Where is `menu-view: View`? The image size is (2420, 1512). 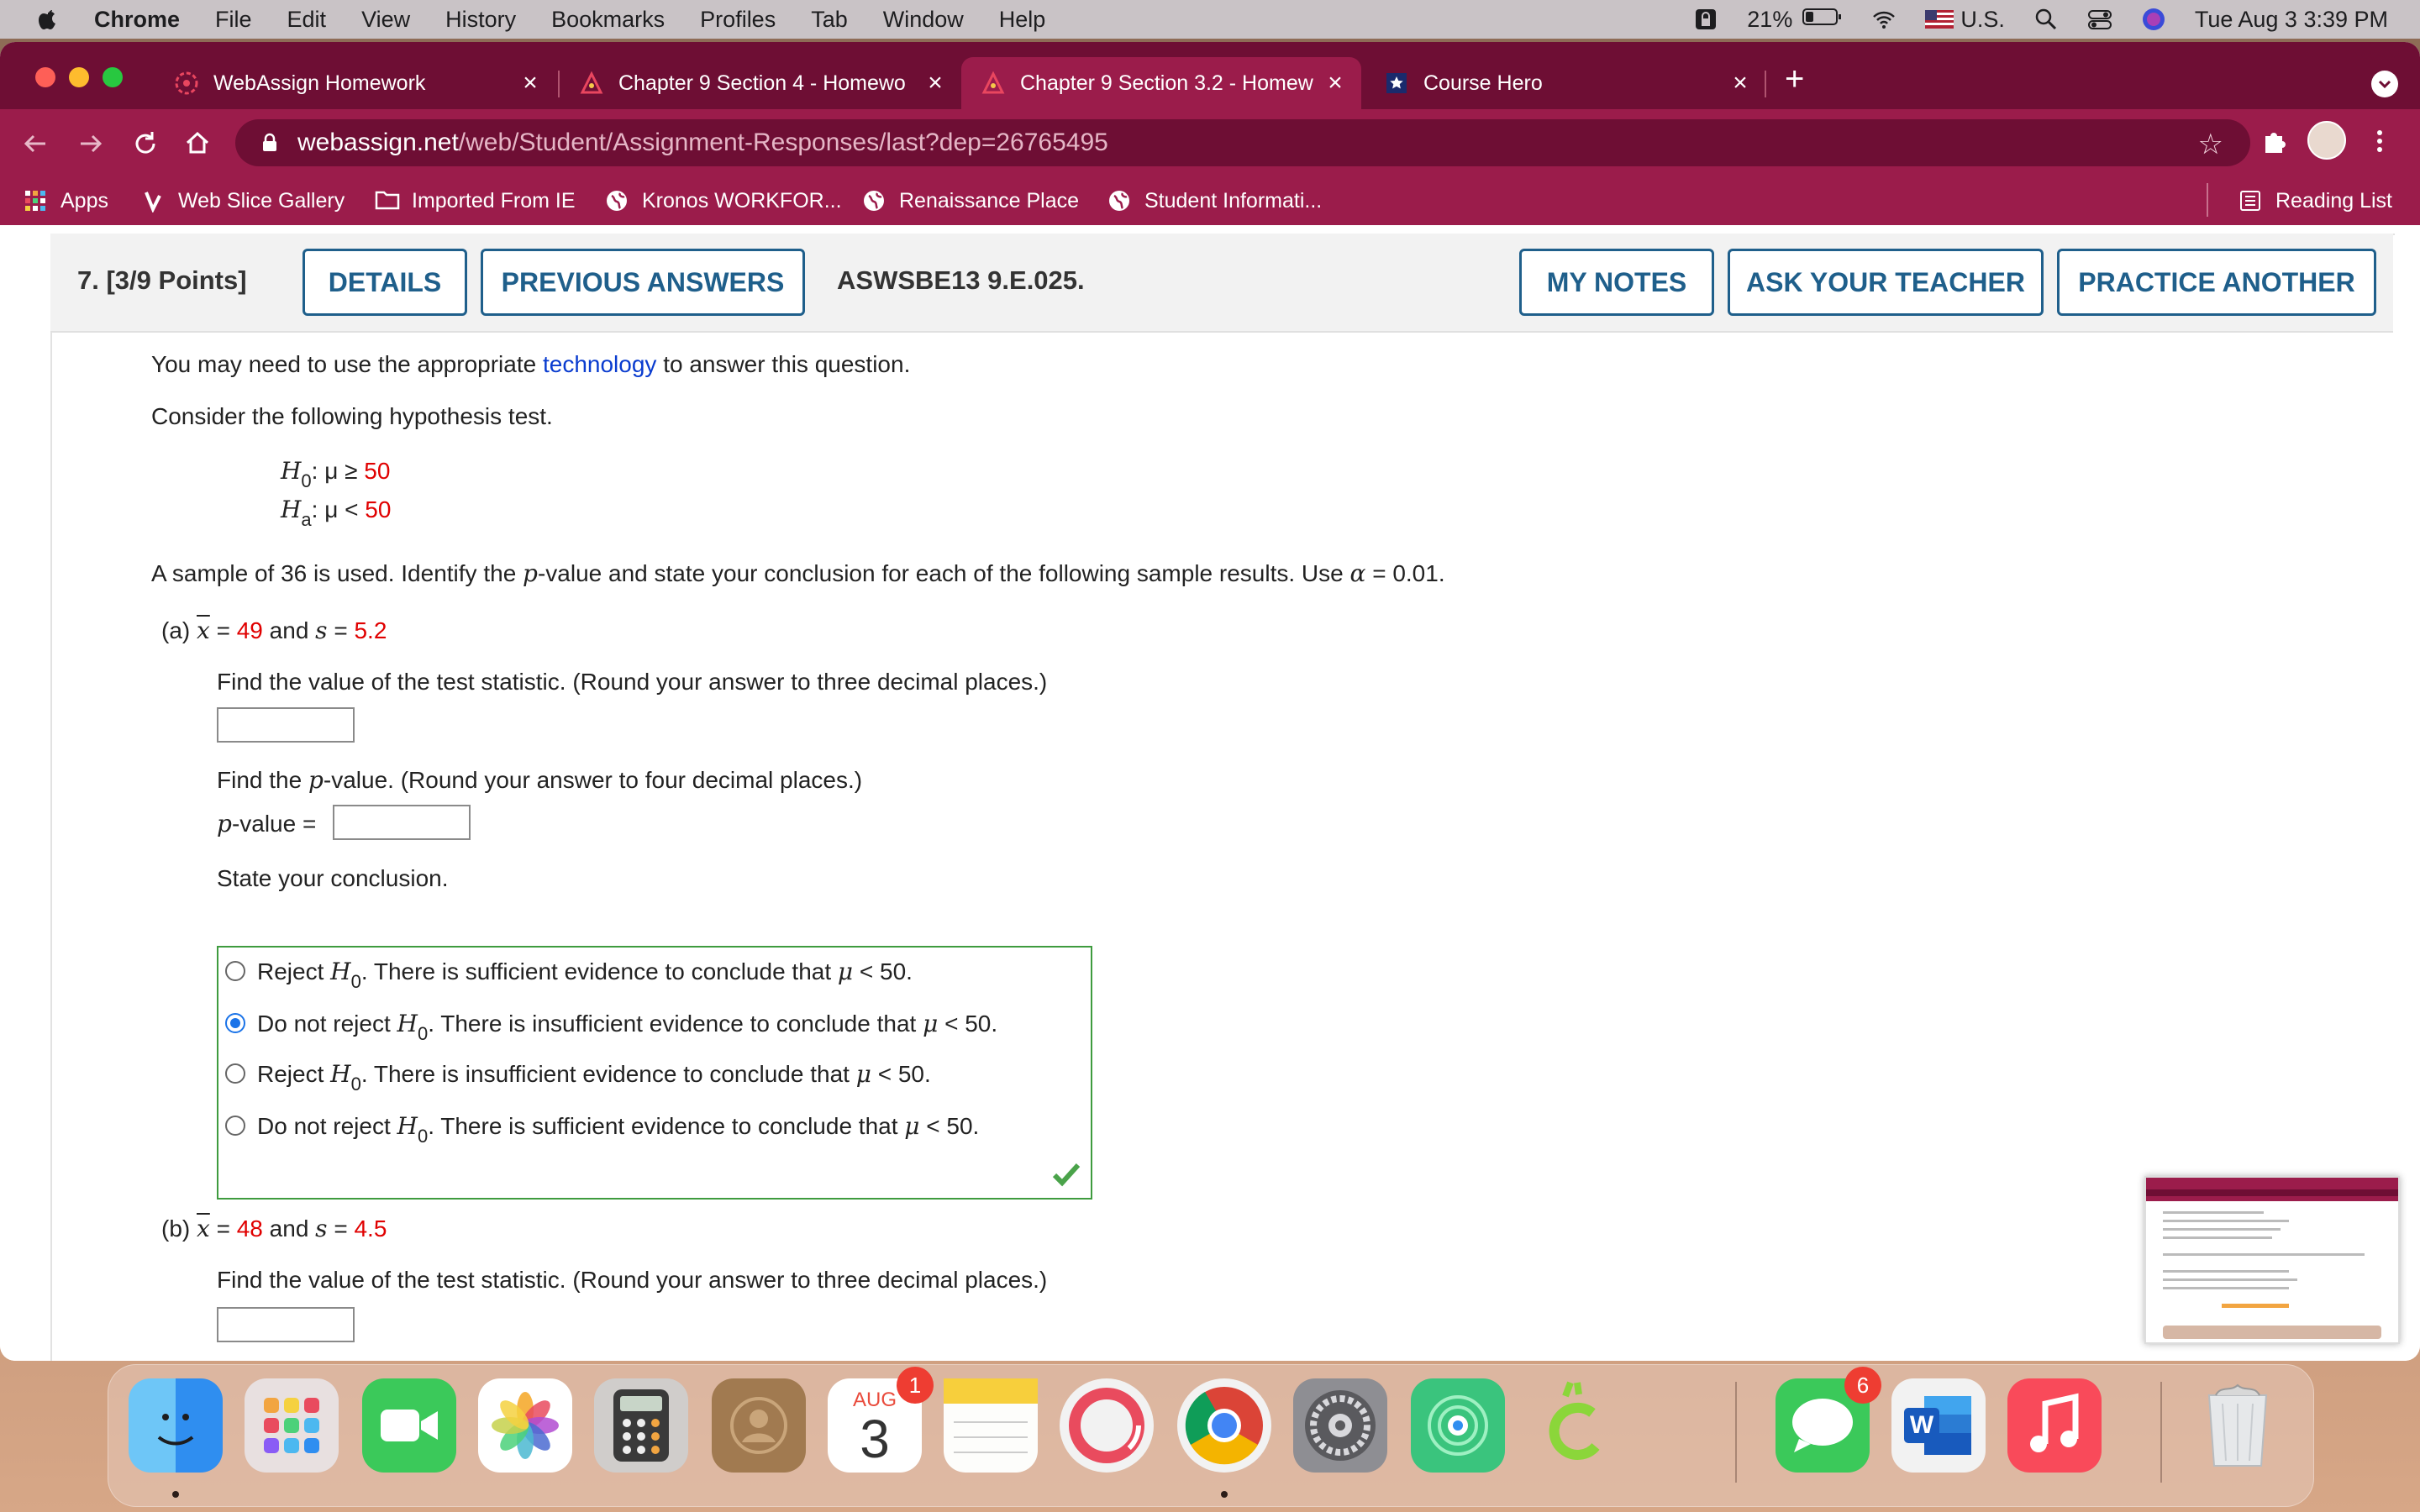
menu-view: View is located at coordinates (385, 20).